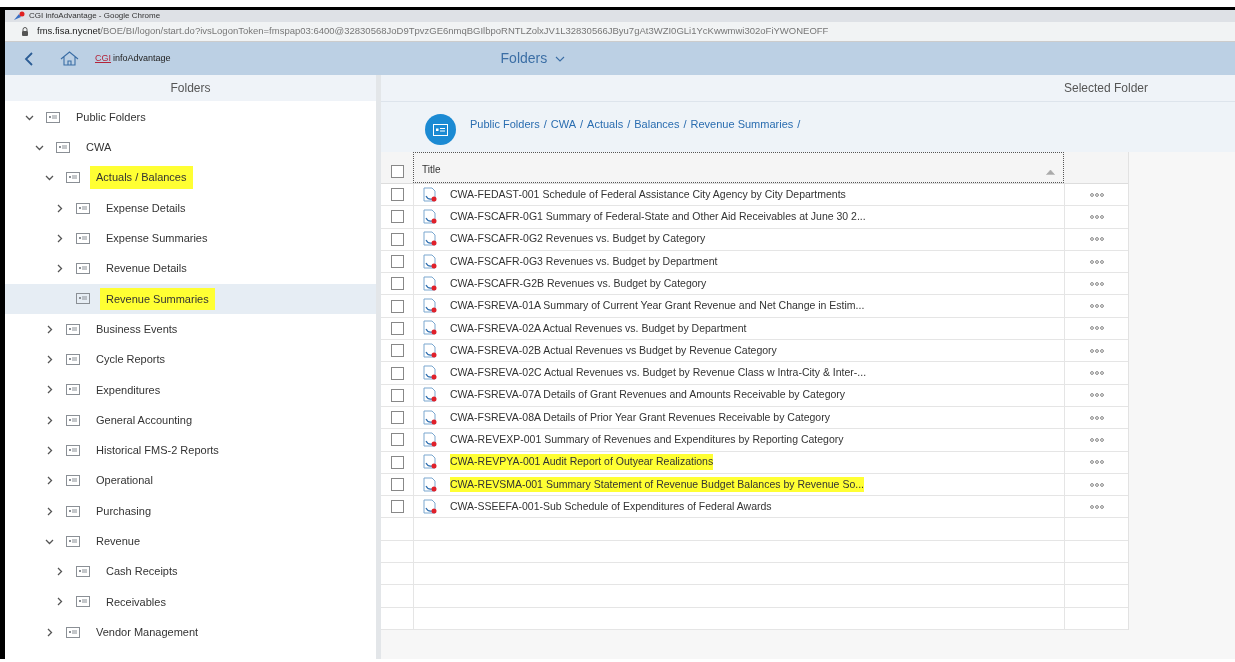 Image resolution: width=1235 pixels, height=662 pixels. Describe the element at coordinates (190, 147) in the screenshot. I see `folder-tree-item: CWA` at that location.